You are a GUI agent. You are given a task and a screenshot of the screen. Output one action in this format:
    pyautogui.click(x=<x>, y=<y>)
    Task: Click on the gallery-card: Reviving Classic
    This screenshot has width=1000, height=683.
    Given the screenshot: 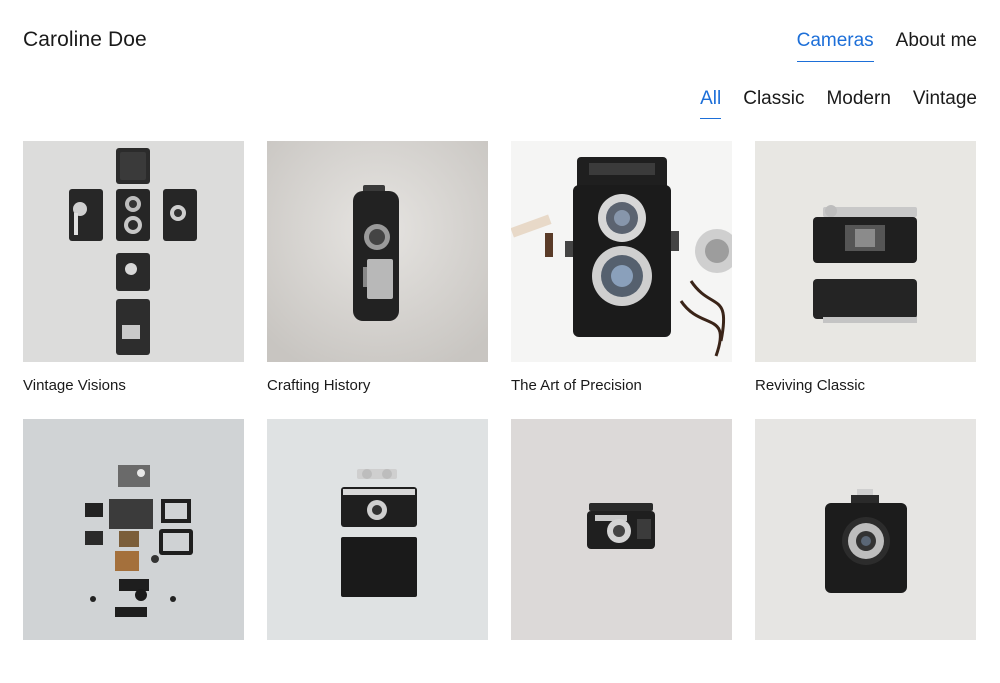 What is the action you would take?
    pyautogui.click(x=865, y=273)
    